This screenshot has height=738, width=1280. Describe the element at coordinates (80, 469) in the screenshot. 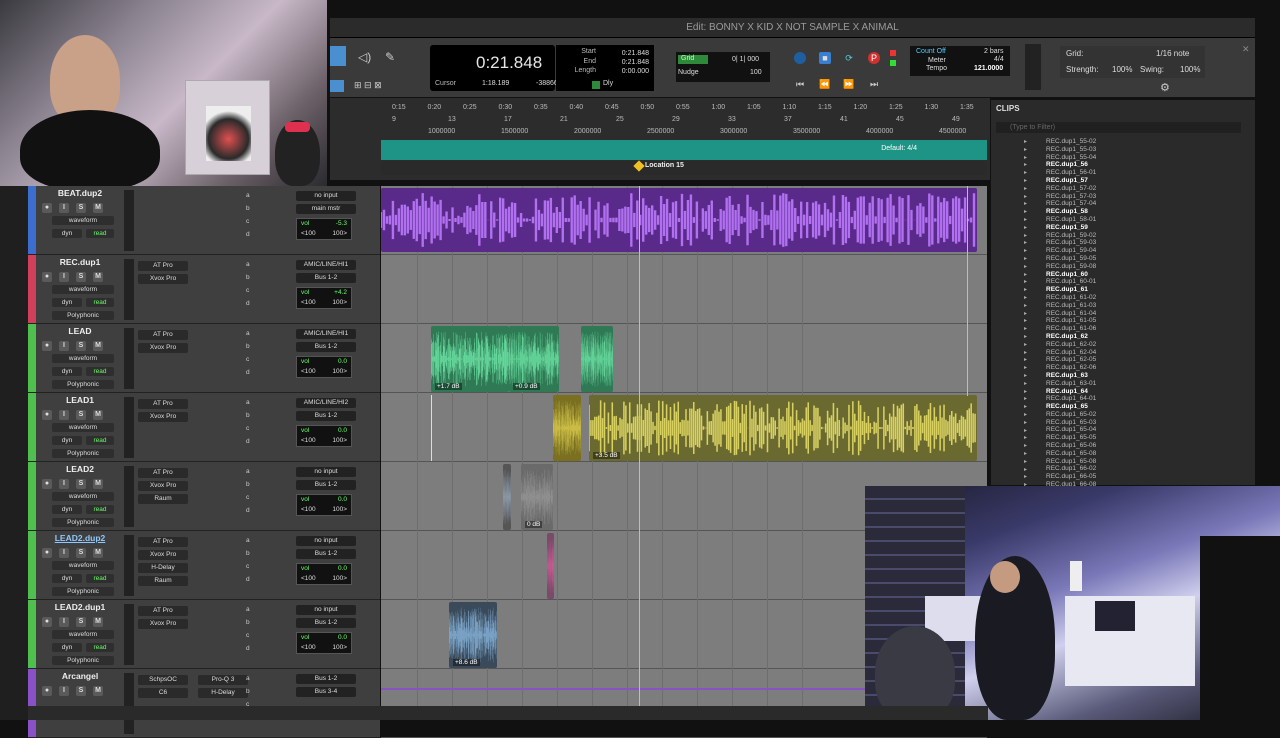

I see `track-name: LEAD2` at that location.